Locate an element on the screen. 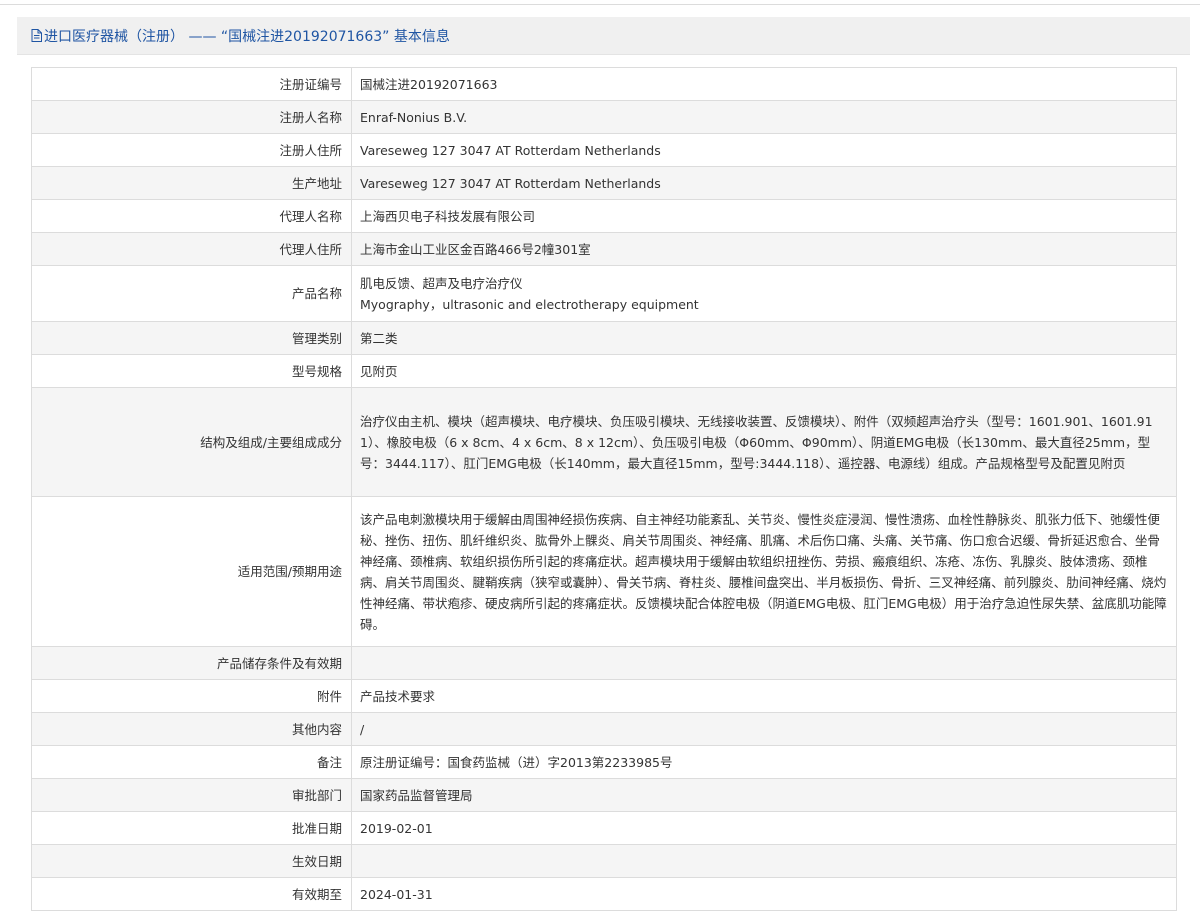 This screenshot has height=911, width=1200. row-value: 原注册证编号：国食药监械（进）字2013第2233985号 is located at coordinates (764, 762).